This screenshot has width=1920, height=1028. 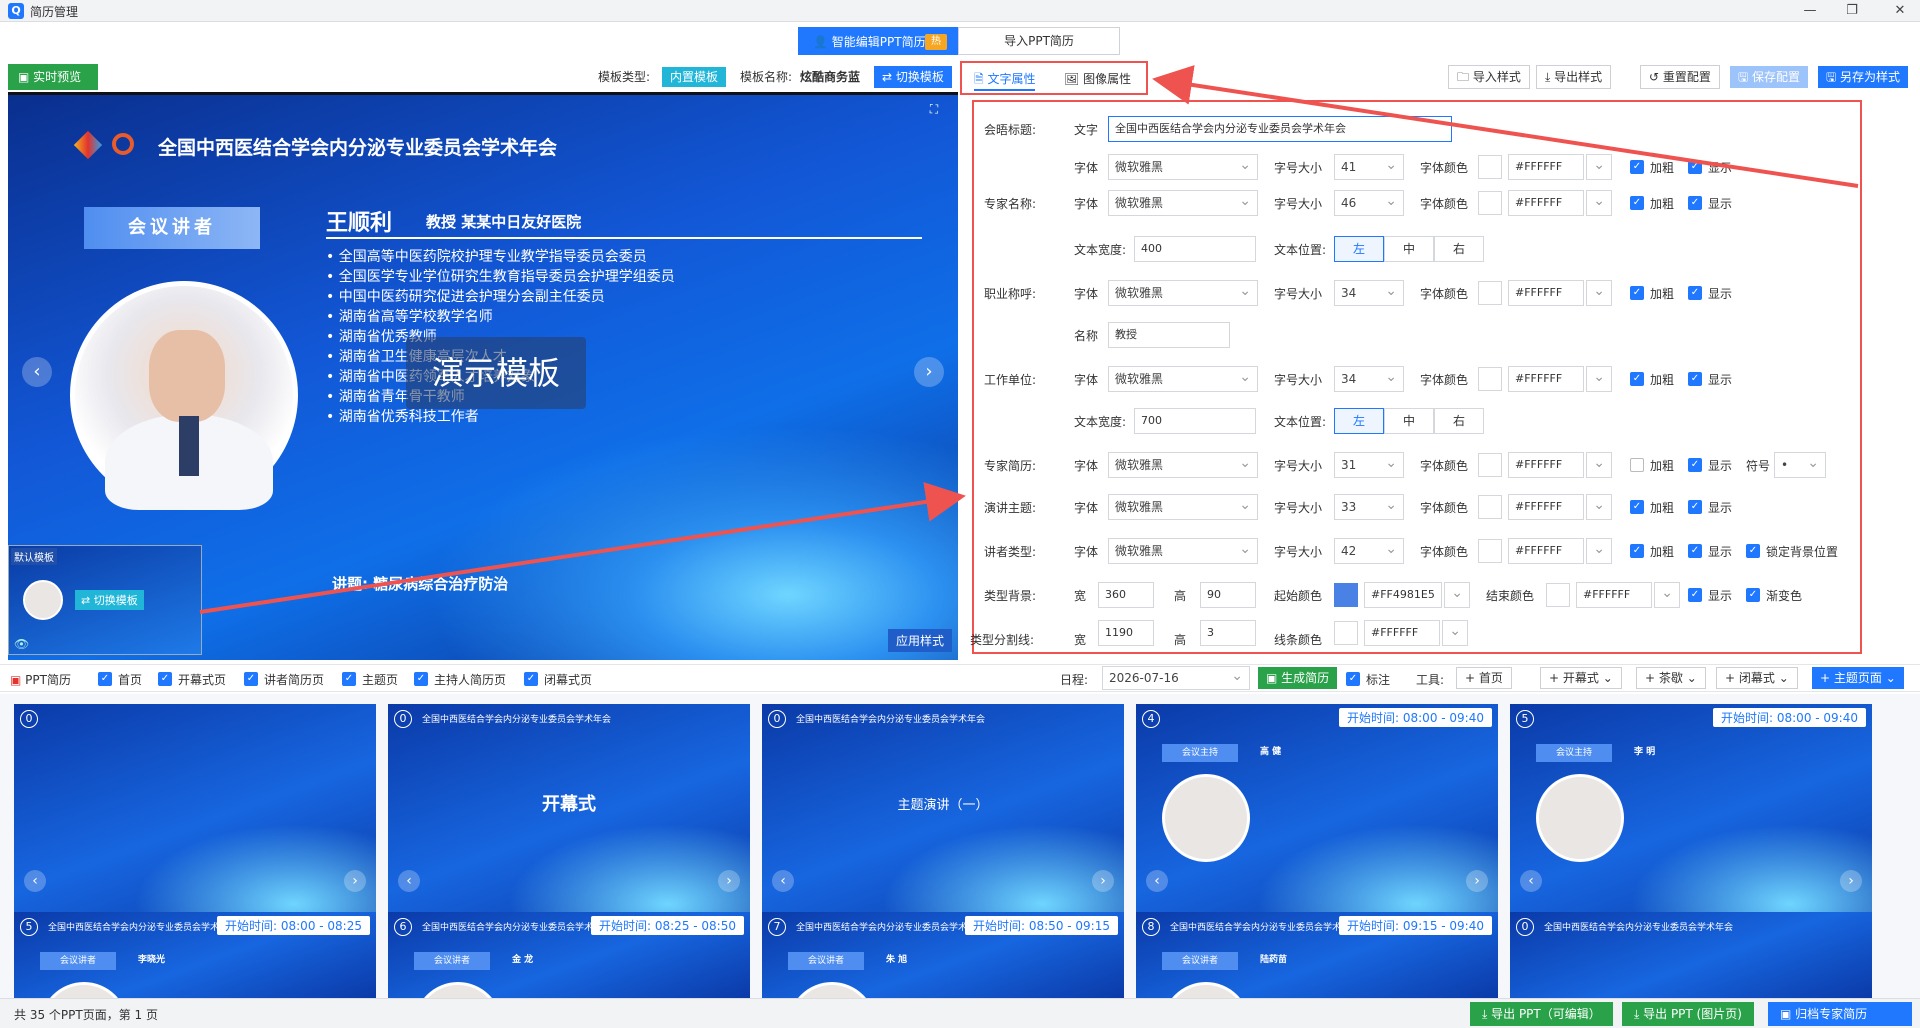 I want to click on align-right-button: 右, so click(x=1459, y=249).